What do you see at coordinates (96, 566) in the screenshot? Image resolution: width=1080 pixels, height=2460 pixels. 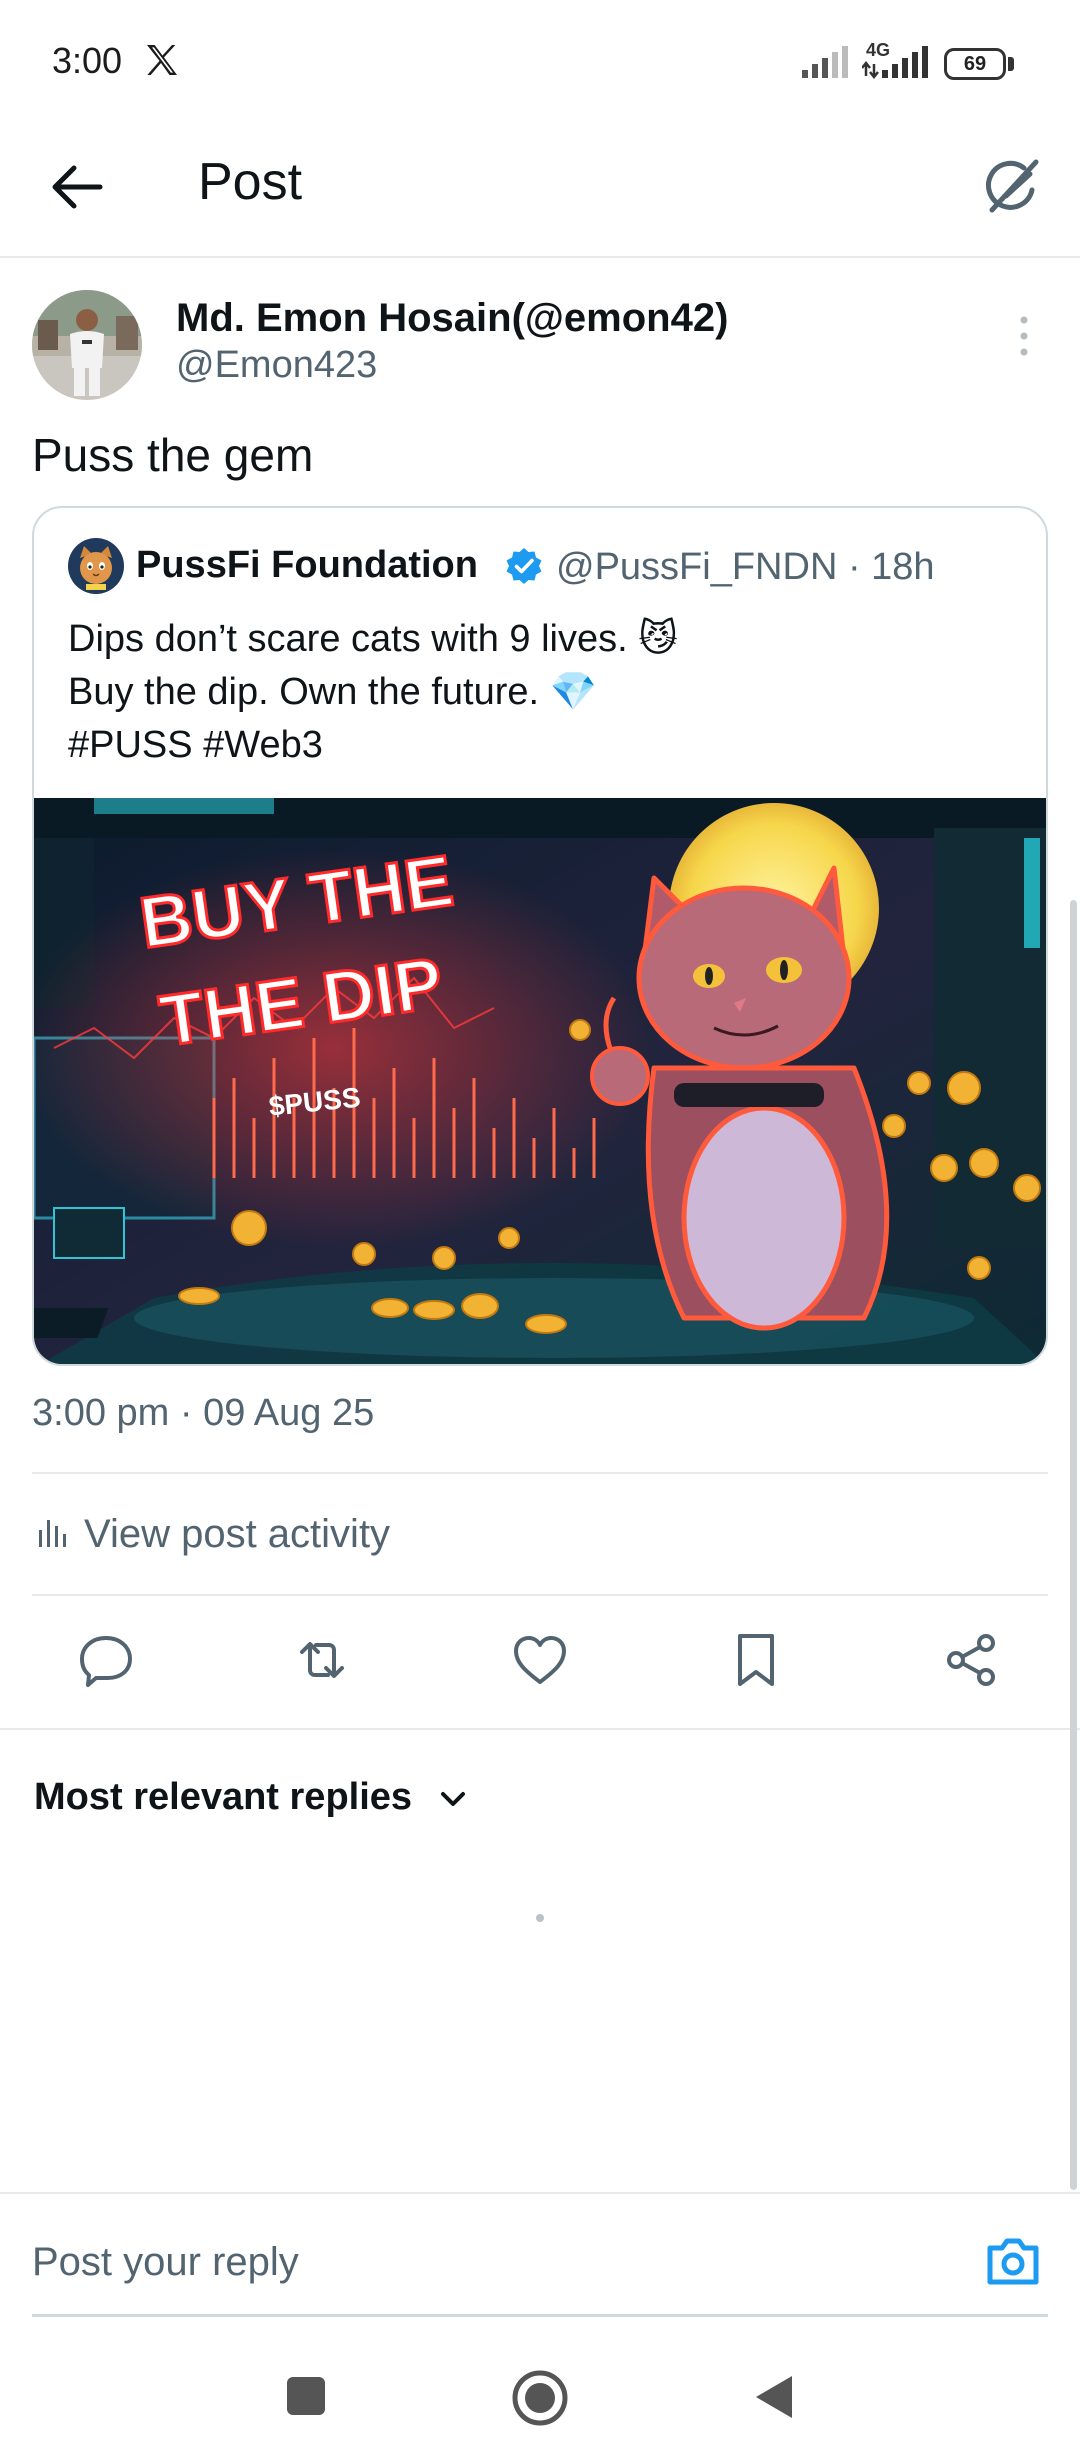 I see `quoted-avatar` at bounding box center [96, 566].